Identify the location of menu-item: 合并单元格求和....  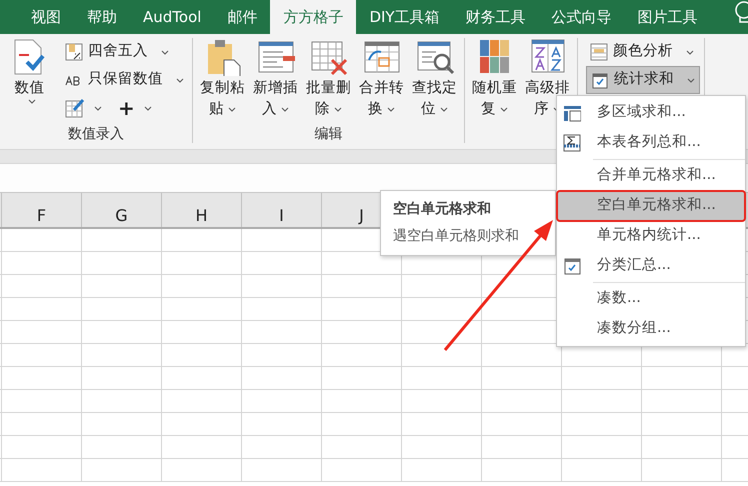
(651, 176).